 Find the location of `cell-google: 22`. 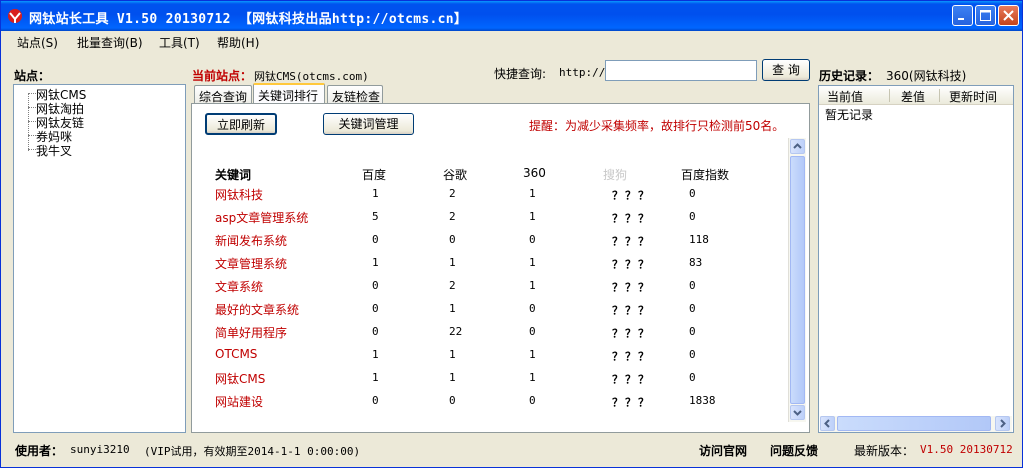

cell-google: 22 is located at coordinates (456, 331).